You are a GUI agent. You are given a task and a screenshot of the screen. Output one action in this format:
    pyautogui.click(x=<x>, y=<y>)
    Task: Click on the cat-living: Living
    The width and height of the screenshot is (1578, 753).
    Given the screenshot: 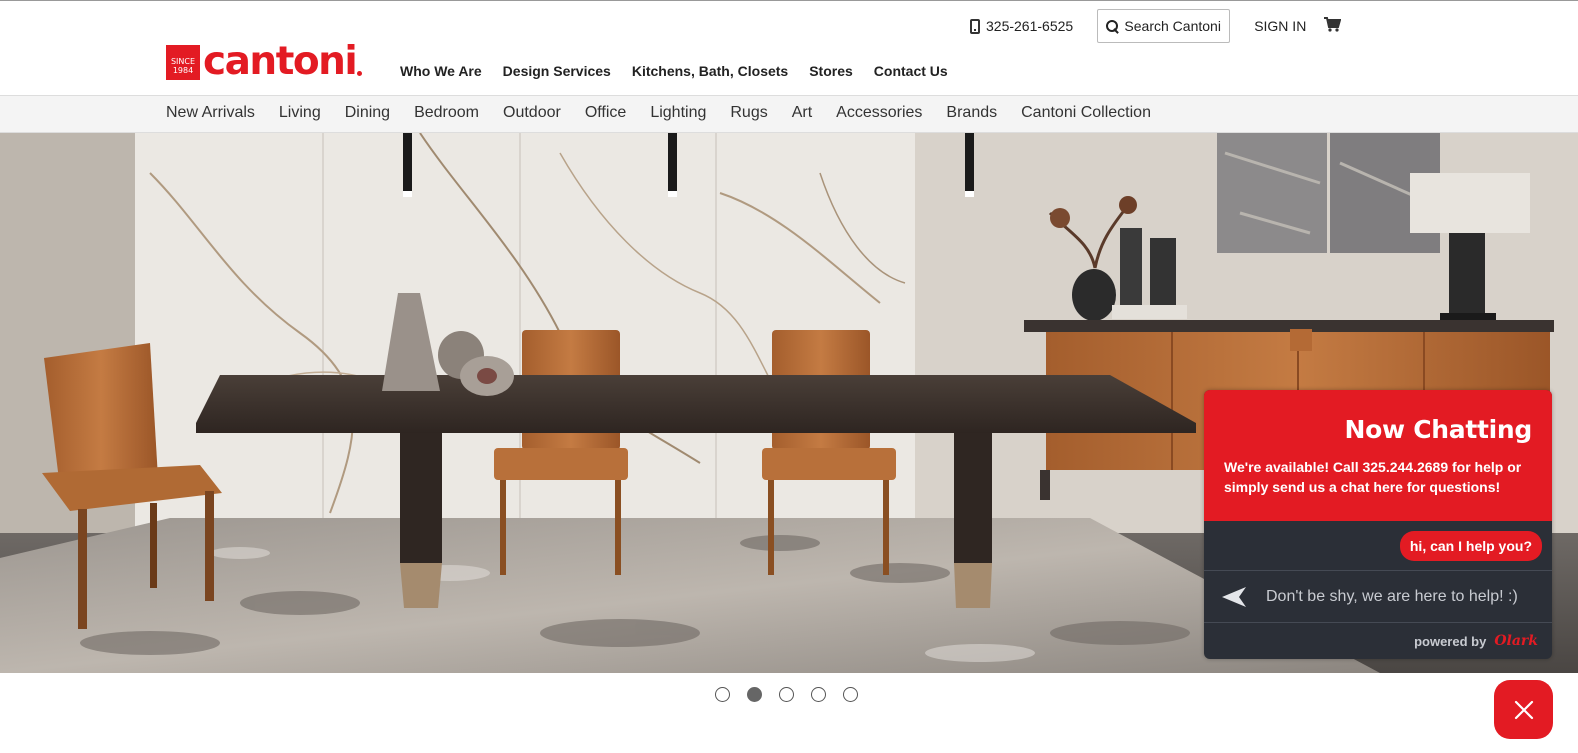 What is the action you would take?
    pyautogui.click(x=300, y=113)
    